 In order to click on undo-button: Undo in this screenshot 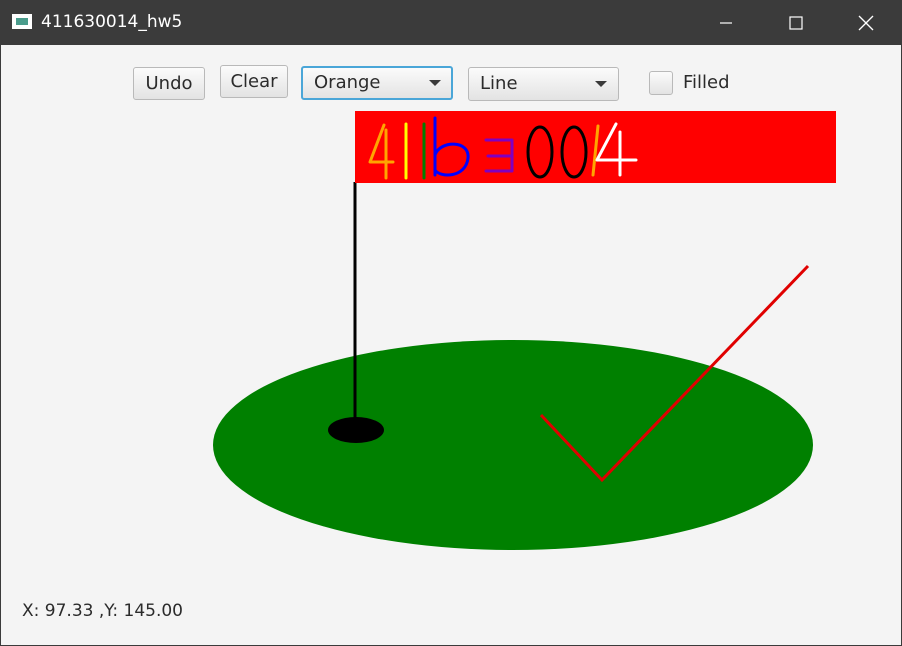, I will do `click(169, 83)`.